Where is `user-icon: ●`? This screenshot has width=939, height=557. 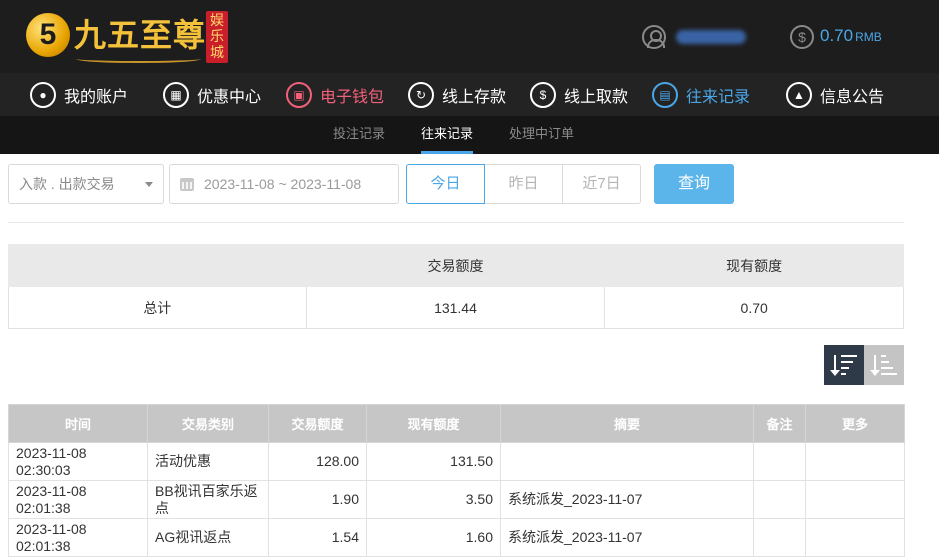
user-icon: ● is located at coordinates (43, 95).